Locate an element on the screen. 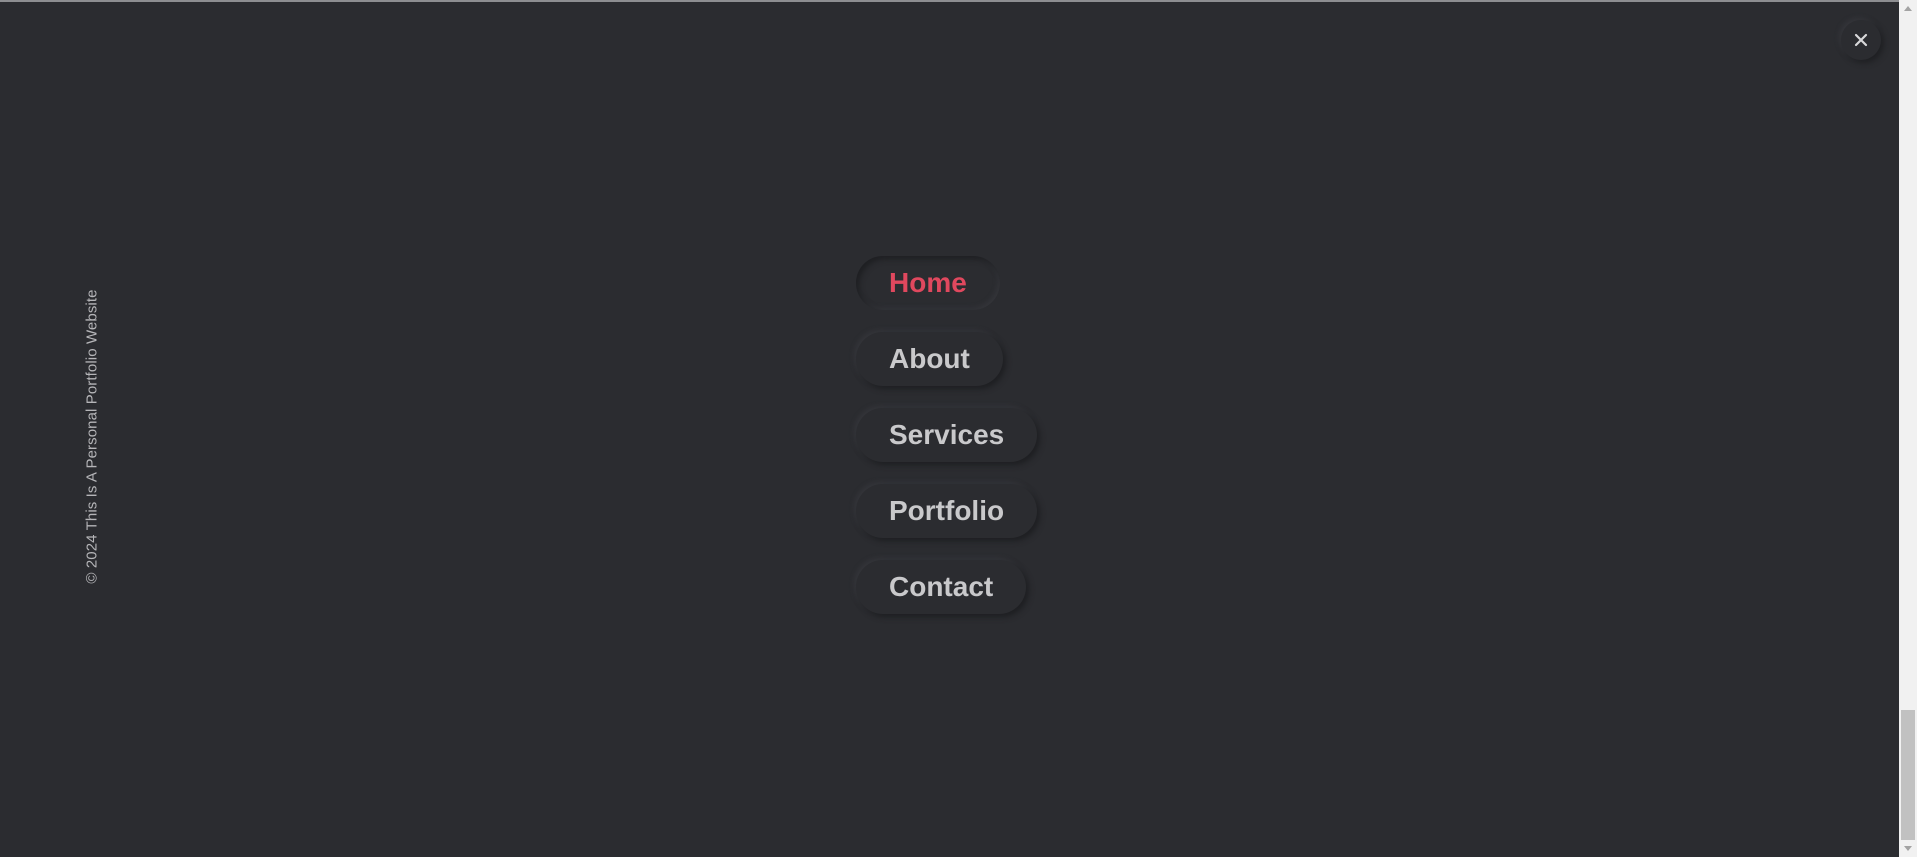 The height and width of the screenshot is (857, 1917). close-icon is located at coordinates (1861, 40).